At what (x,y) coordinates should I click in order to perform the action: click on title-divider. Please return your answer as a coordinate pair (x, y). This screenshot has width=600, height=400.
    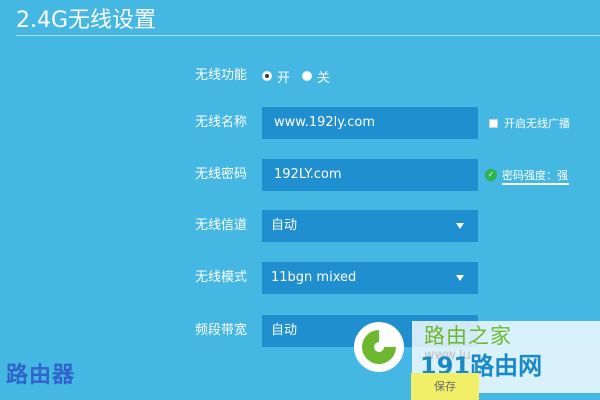
    Looking at the image, I should click on (308, 35).